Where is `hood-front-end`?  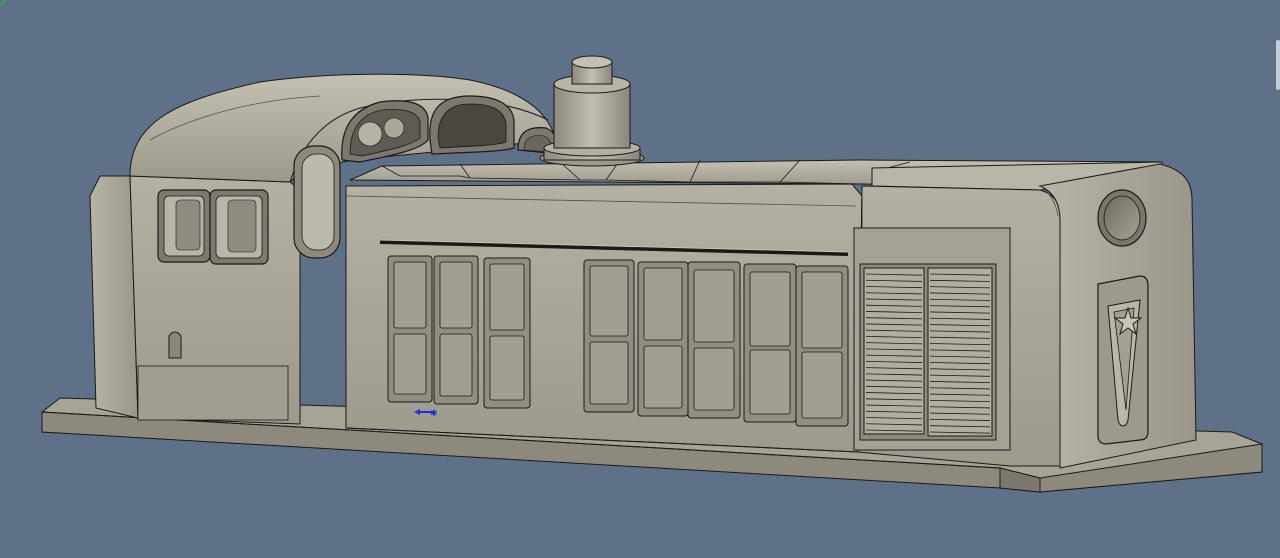 hood-front-end is located at coordinates (1117, 316).